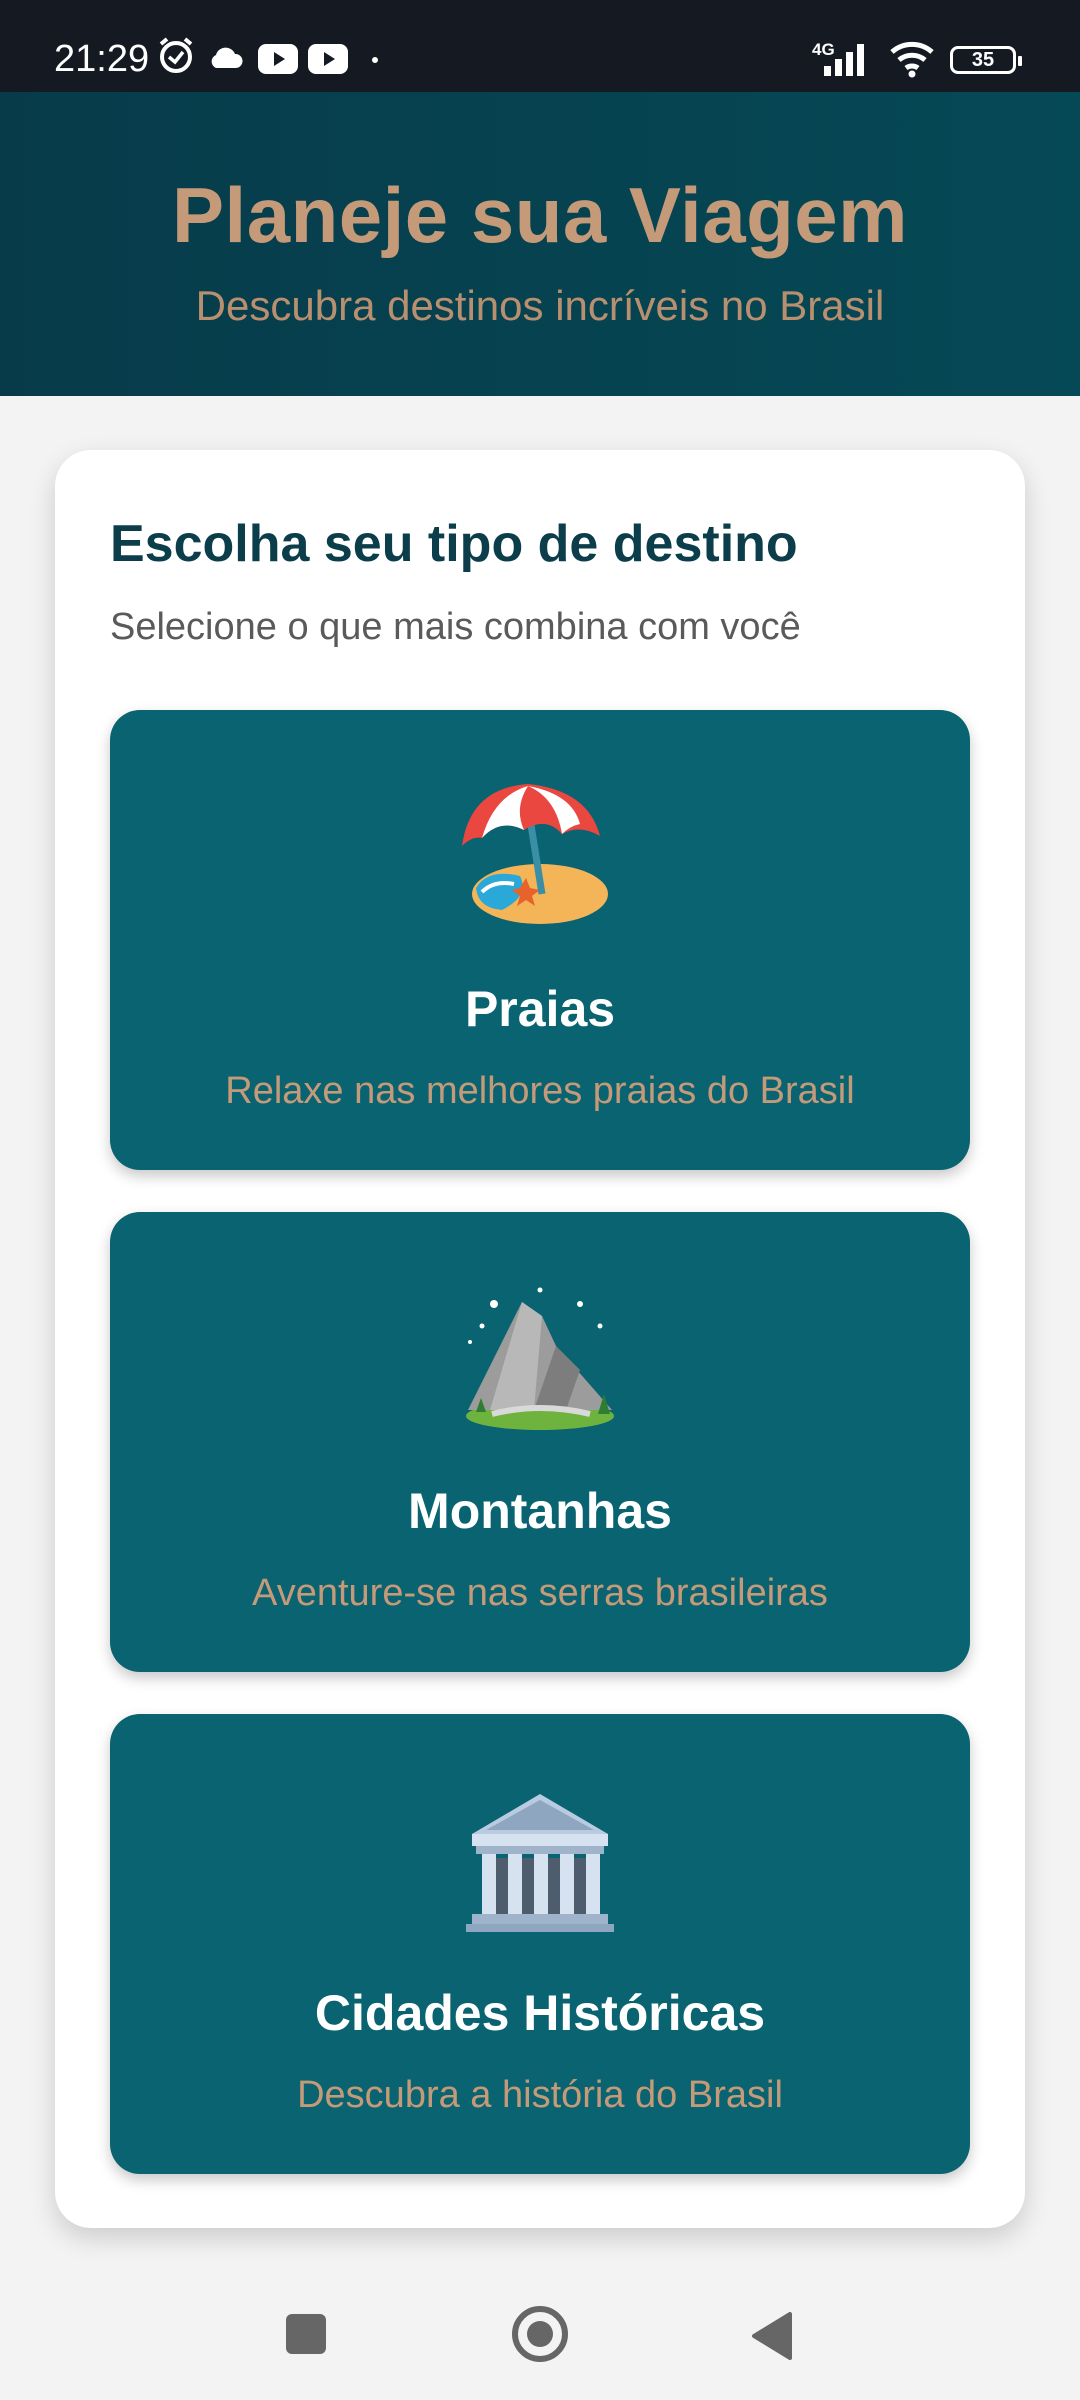 The width and height of the screenshot is (1080, 2400). I want to click on system-navigation-bar, so click(540, 2340).